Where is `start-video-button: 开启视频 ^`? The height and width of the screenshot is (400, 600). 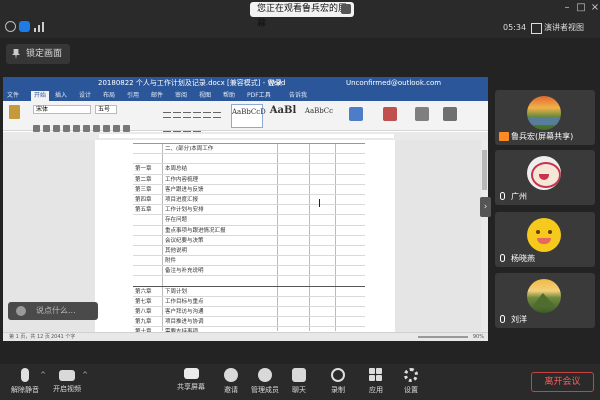
start-video-button: 开启视频 ^ is located at coordinates (67, 383).